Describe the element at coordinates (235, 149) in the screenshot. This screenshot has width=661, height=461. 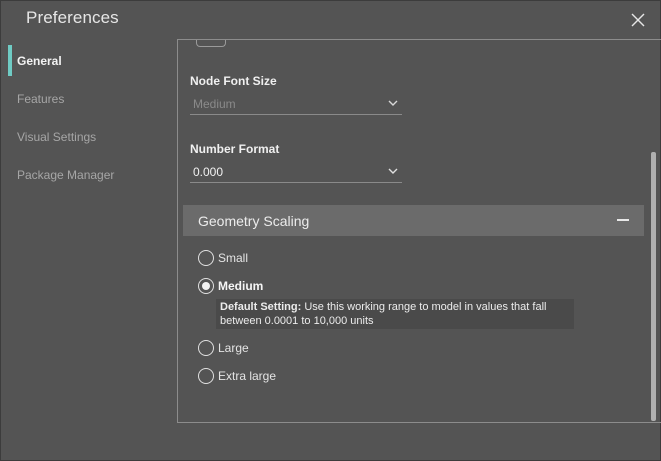
I see `number-format-label: Number Format` at that location.